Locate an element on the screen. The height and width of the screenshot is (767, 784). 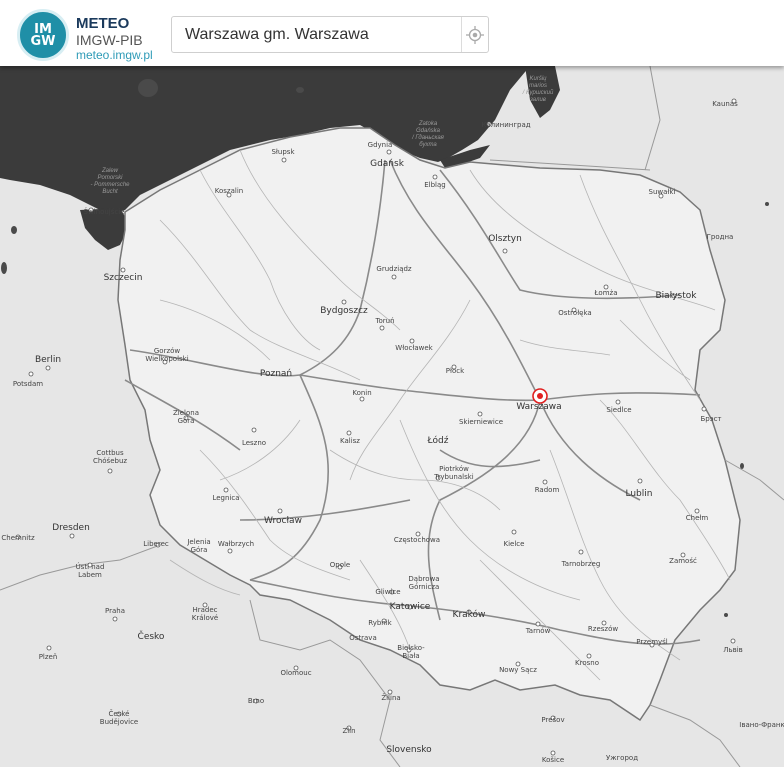
label-kaunas: Kaunas is located at coordinates (725, 104).